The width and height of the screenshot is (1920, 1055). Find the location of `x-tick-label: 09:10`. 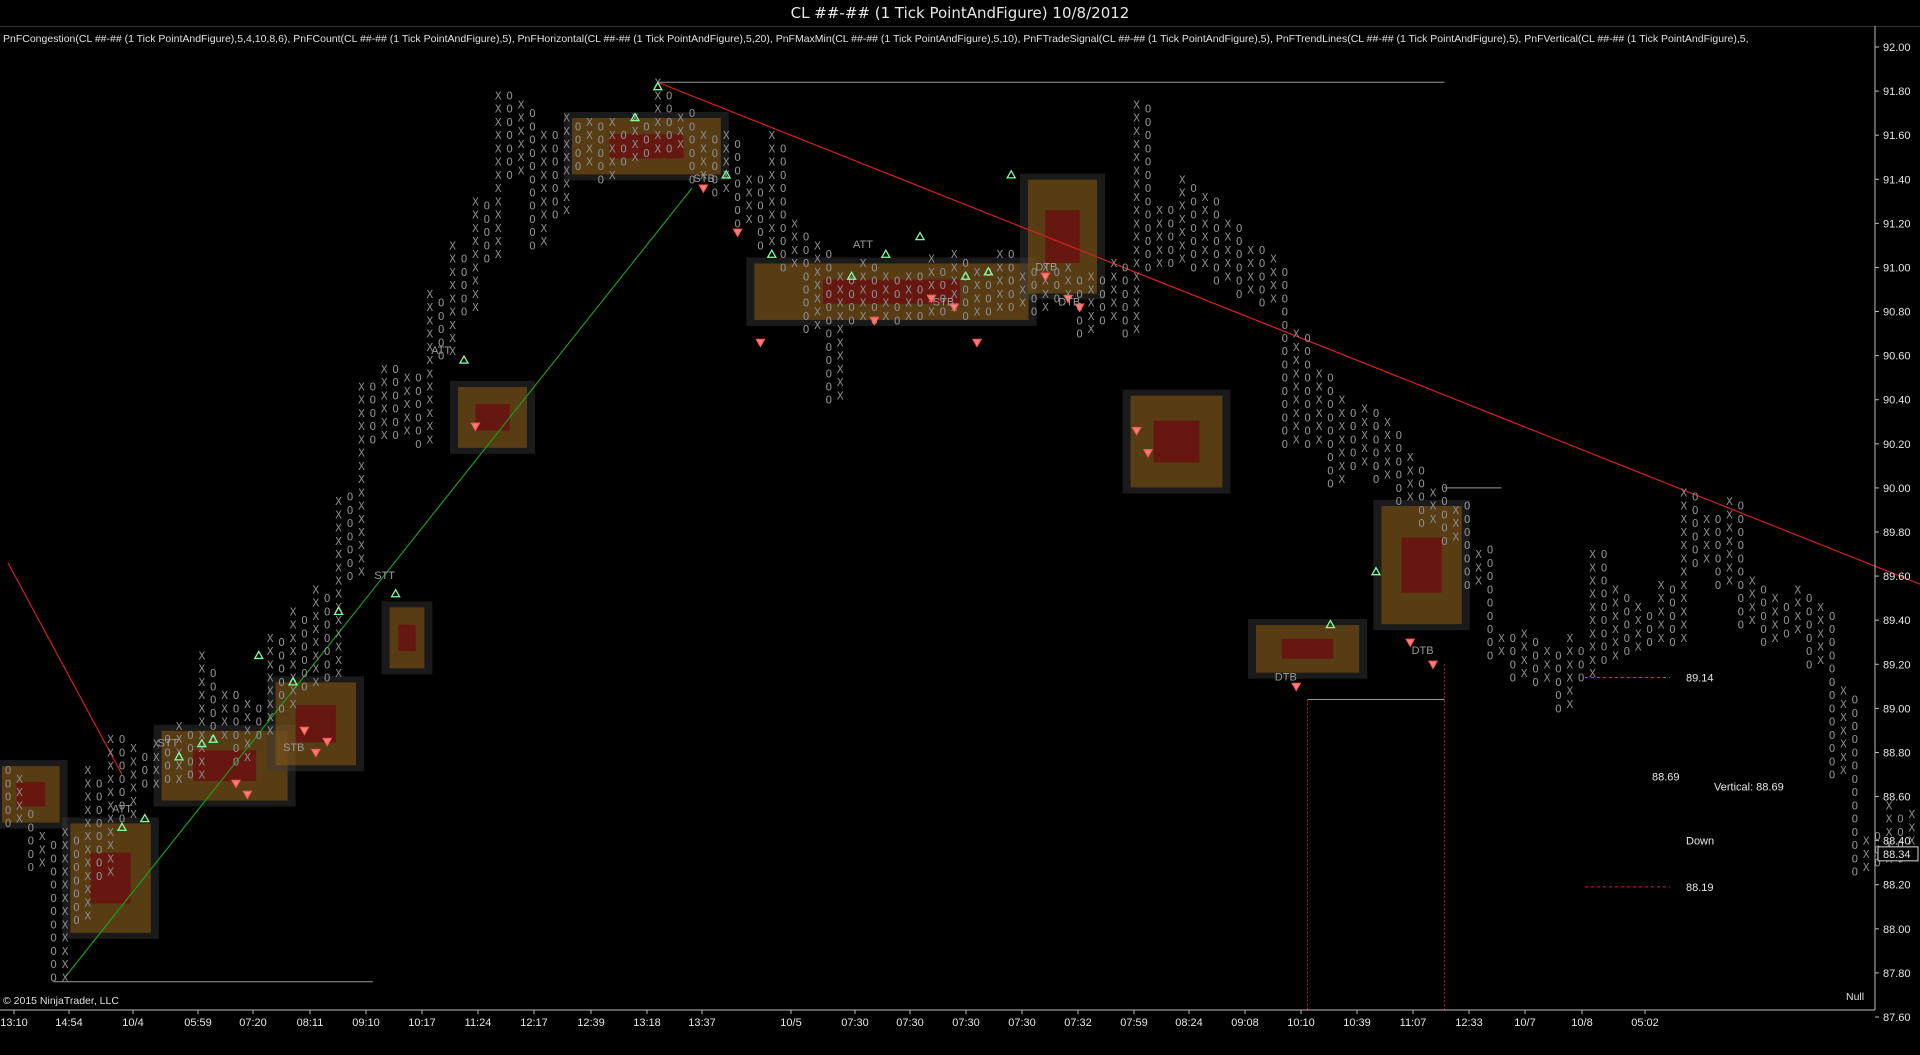

x-tick-label: 09:10 is located at coordinates (366, 1023).